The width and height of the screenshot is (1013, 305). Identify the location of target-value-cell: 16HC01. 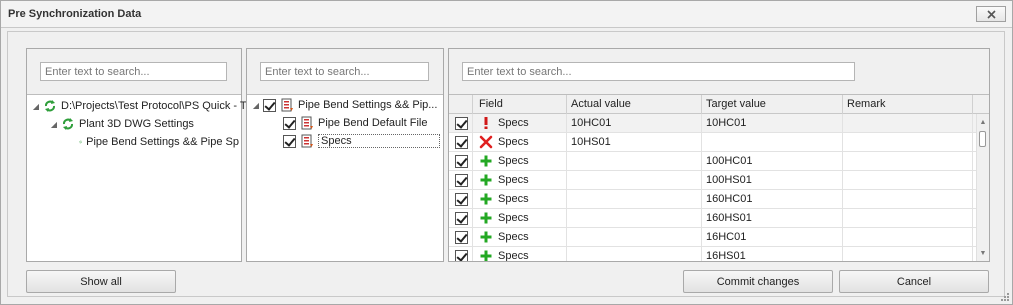
(772, 237).